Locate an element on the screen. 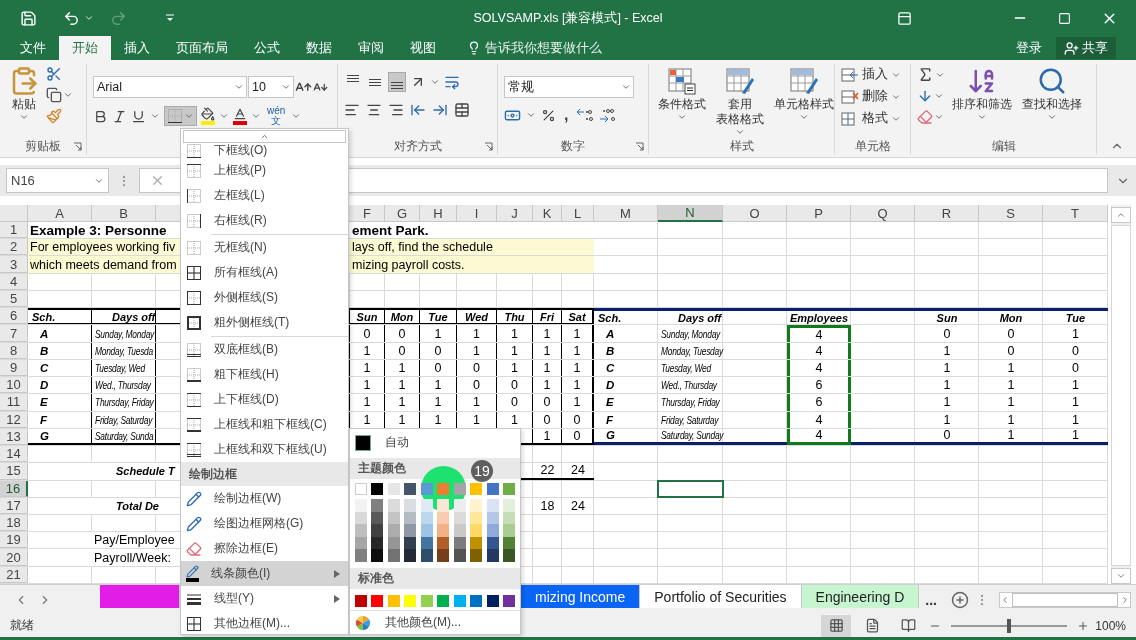 The height and width of the screenshot is (640, 1136). column-header: S is located at coordinates (1011, 213).